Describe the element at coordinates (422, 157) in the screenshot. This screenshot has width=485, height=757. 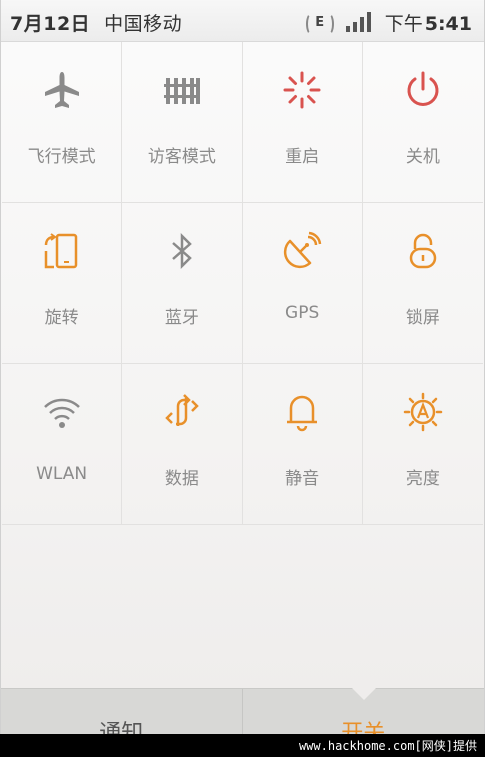
I see `toggle-label: 关机` at that location.